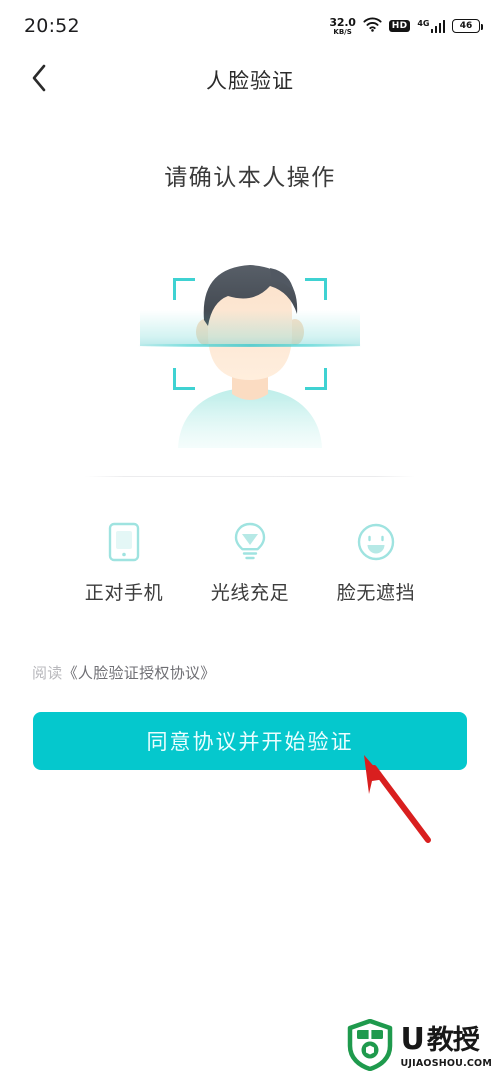 The height and width of the screenshot is (1084, 500). I want to click on status-bar: 20:52 32.0 KB/S HD 4G 46, so click(250, 26).